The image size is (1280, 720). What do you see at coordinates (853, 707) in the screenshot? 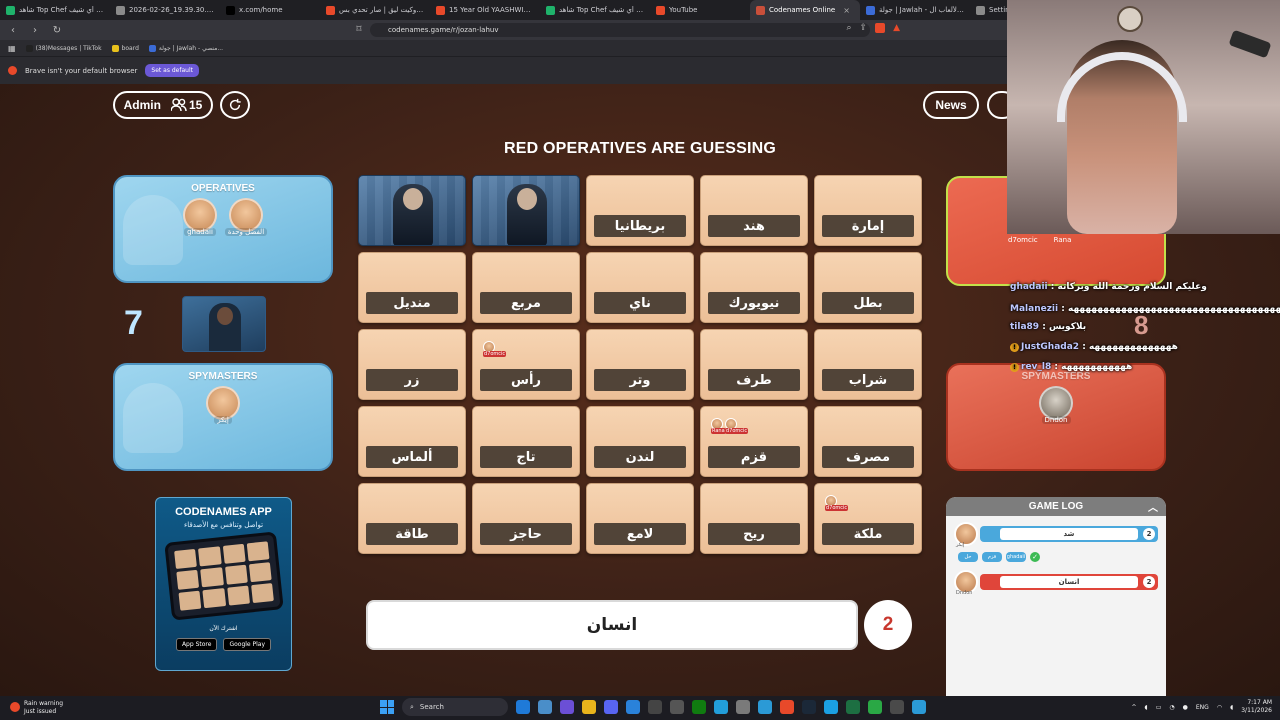
I see `excel-icon` at bounding box center [853, 707].